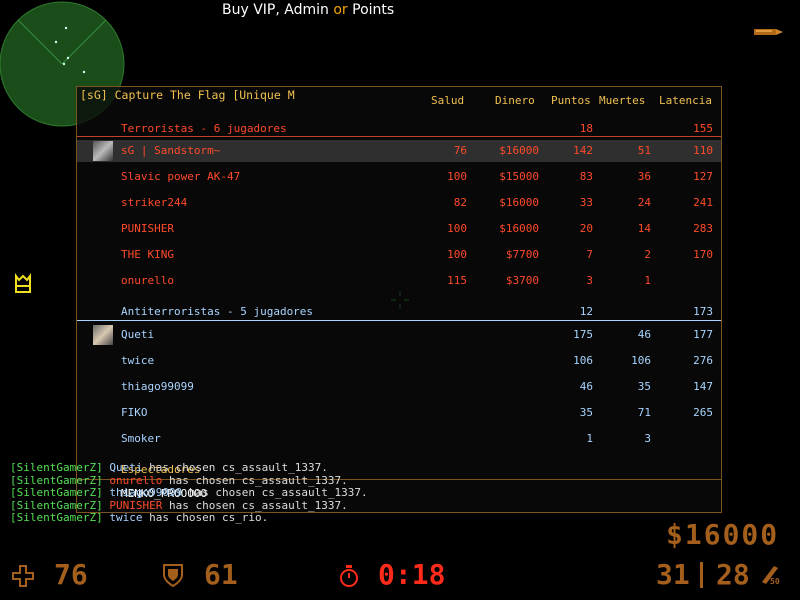  Describe the element at coordinates (349, 576) in the screenshot. I see `stopwatch-icon` at that location.